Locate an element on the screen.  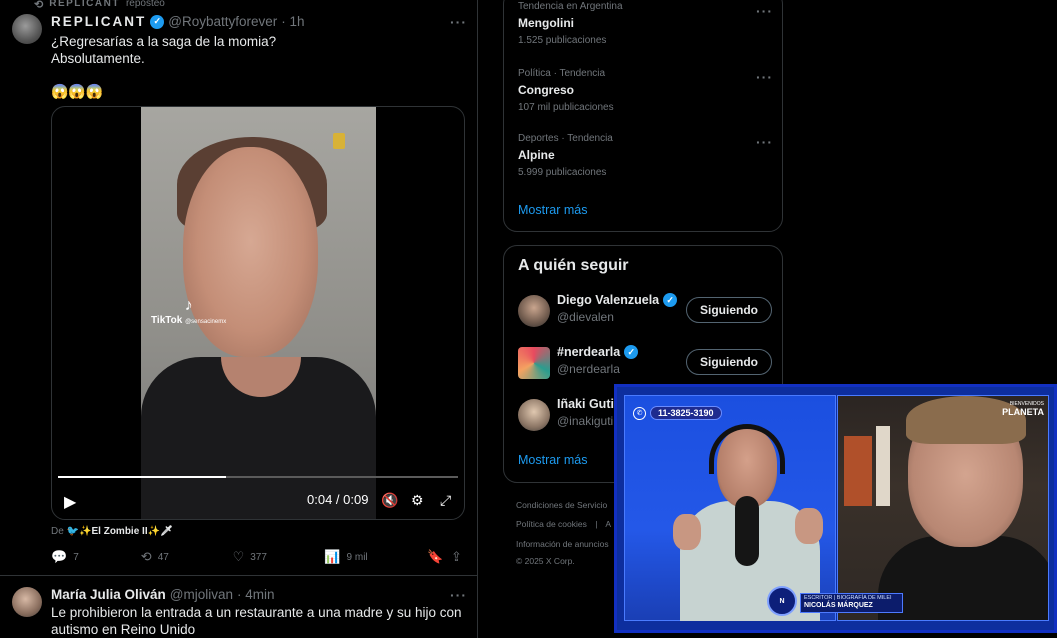
tweet-header: María Julia Oliván @mjolivan · 4min is located at coordinates (163, 594).